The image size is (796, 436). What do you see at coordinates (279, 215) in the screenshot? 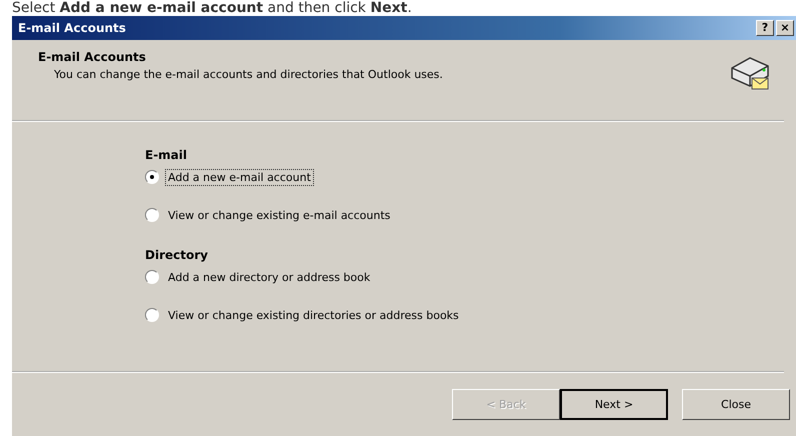
I see `option-label: View or change existing e-mail accounts` at bounding box center [279, 215].